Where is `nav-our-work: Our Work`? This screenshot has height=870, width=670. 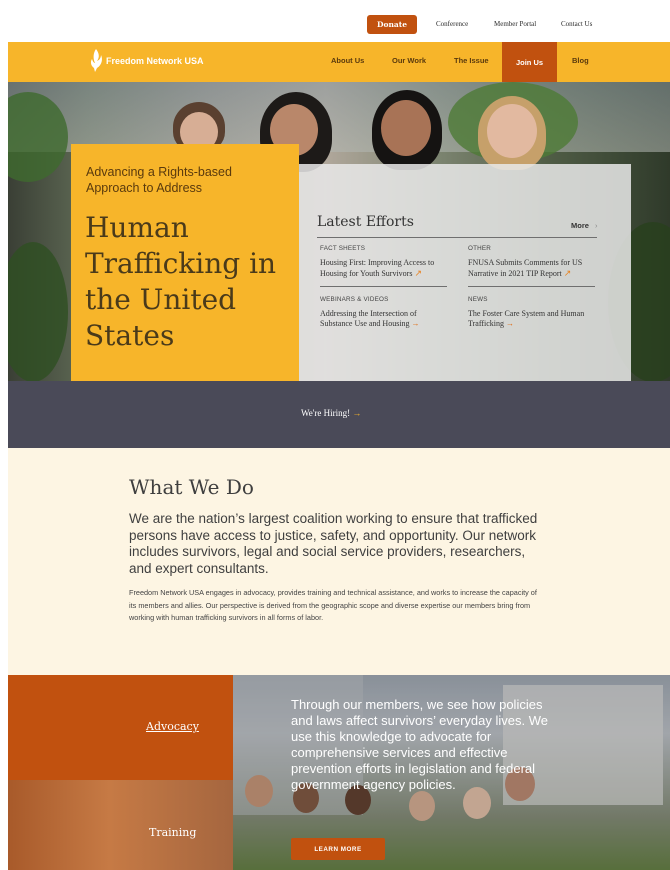 nav-our-work: Our Work is located at coordinates (409, 60).